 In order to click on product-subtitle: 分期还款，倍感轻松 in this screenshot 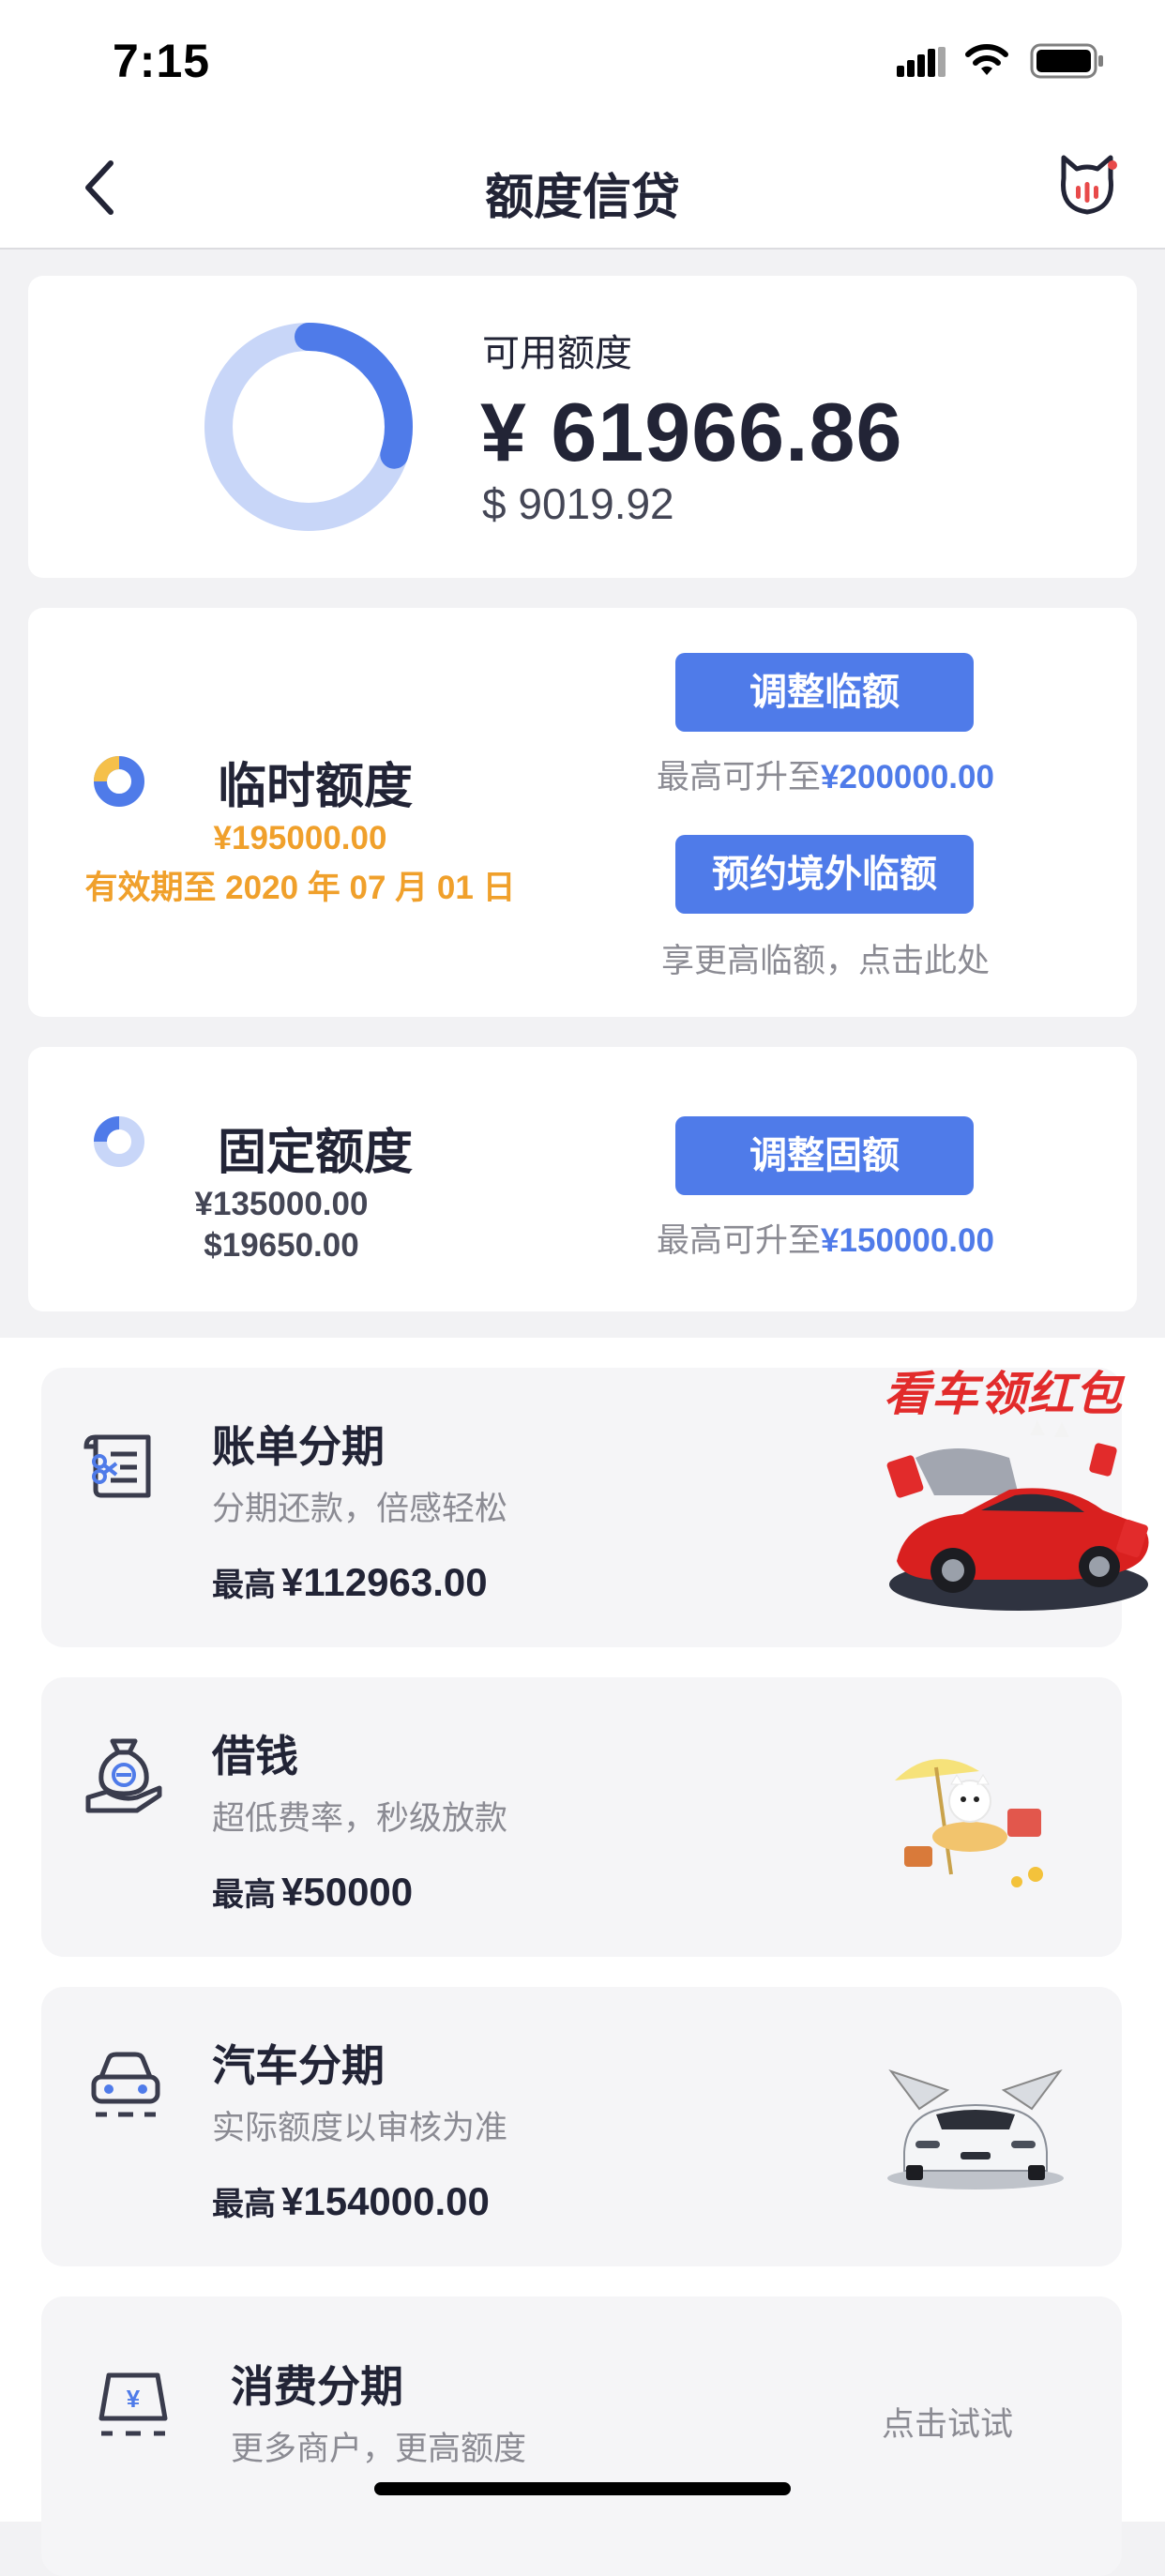, I will do `click(360, 1509)`.